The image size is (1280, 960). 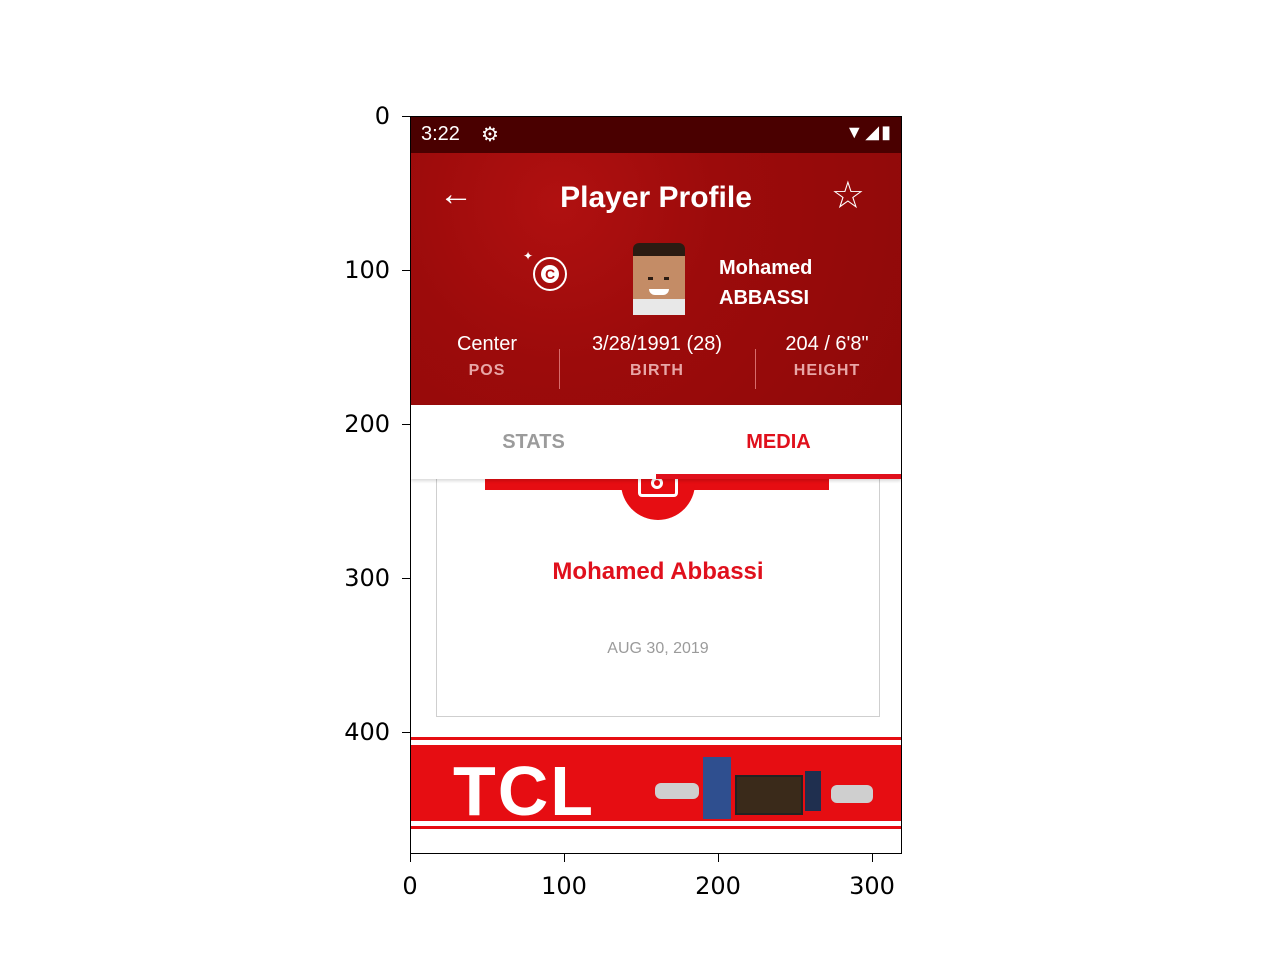 I want to click on refrigerator-icon, so click(x=717, y=788).